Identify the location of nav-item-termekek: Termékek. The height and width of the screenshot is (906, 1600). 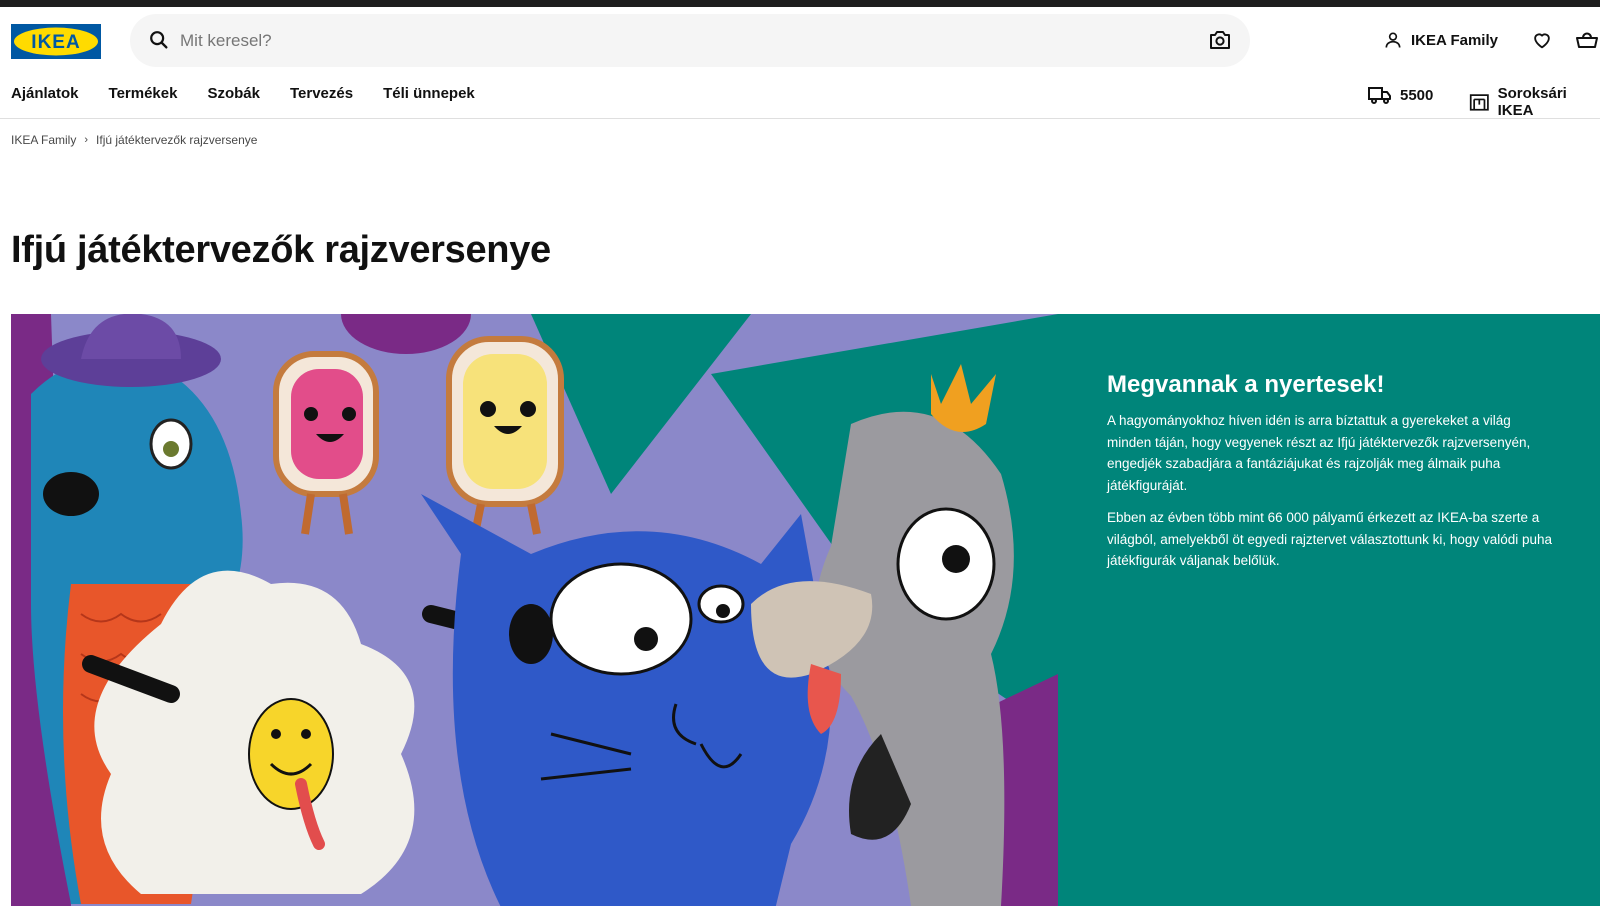
(143, 93).